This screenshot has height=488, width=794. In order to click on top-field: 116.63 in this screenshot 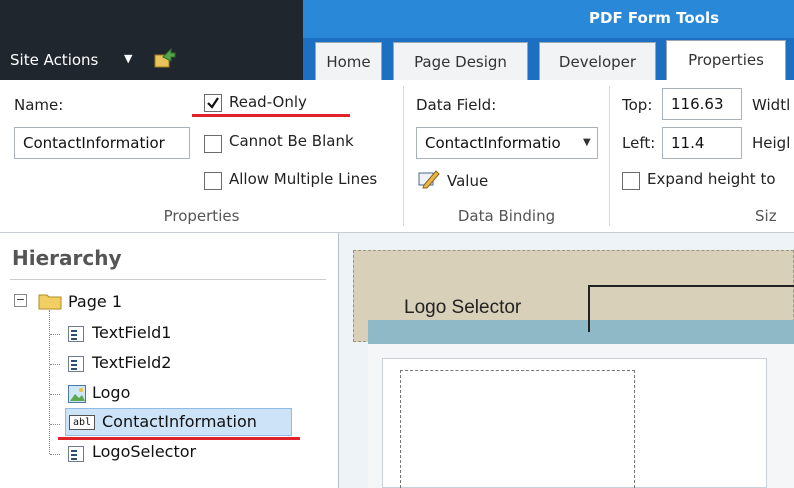, I will do `click(702, 104)`.